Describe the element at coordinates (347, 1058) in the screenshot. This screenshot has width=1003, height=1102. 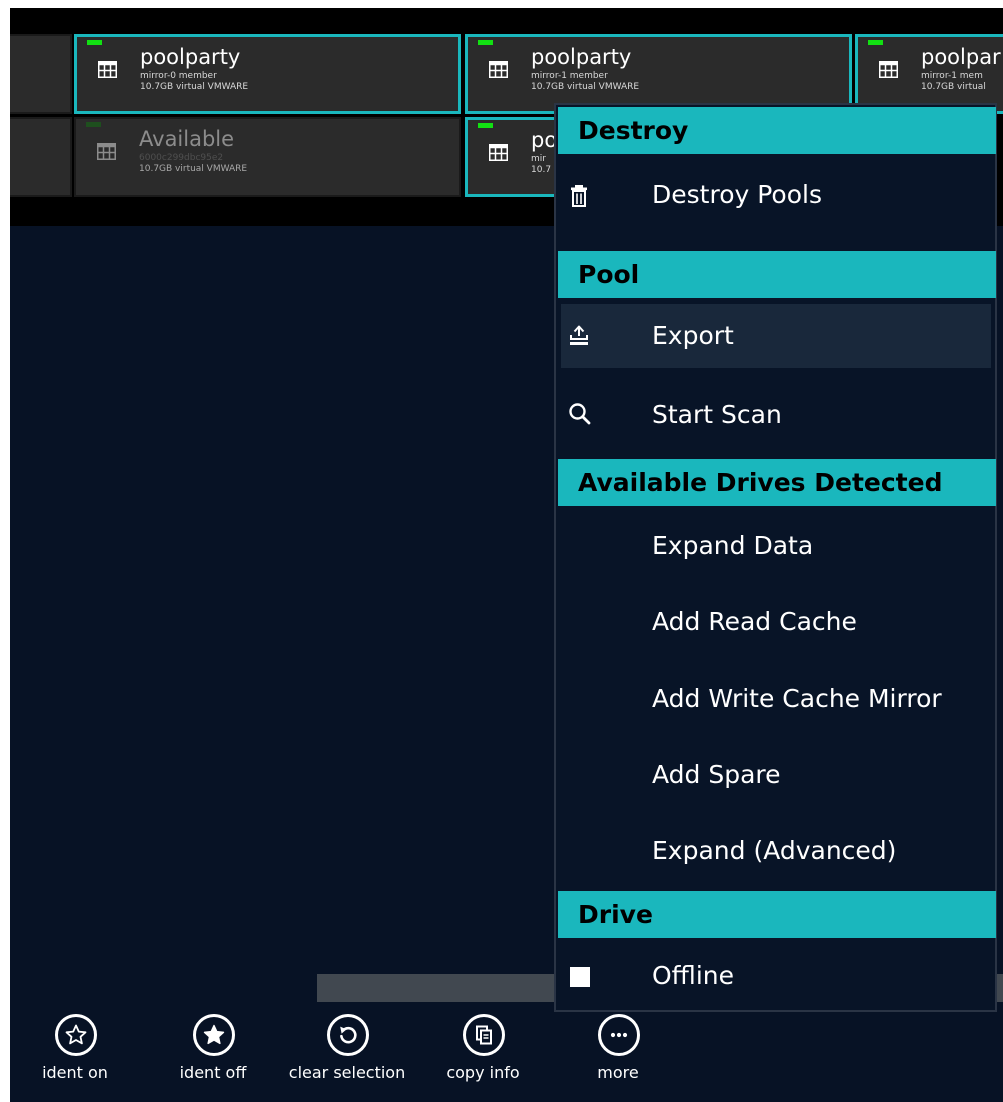
I see `clear-selection-button: clear selection` at that location.